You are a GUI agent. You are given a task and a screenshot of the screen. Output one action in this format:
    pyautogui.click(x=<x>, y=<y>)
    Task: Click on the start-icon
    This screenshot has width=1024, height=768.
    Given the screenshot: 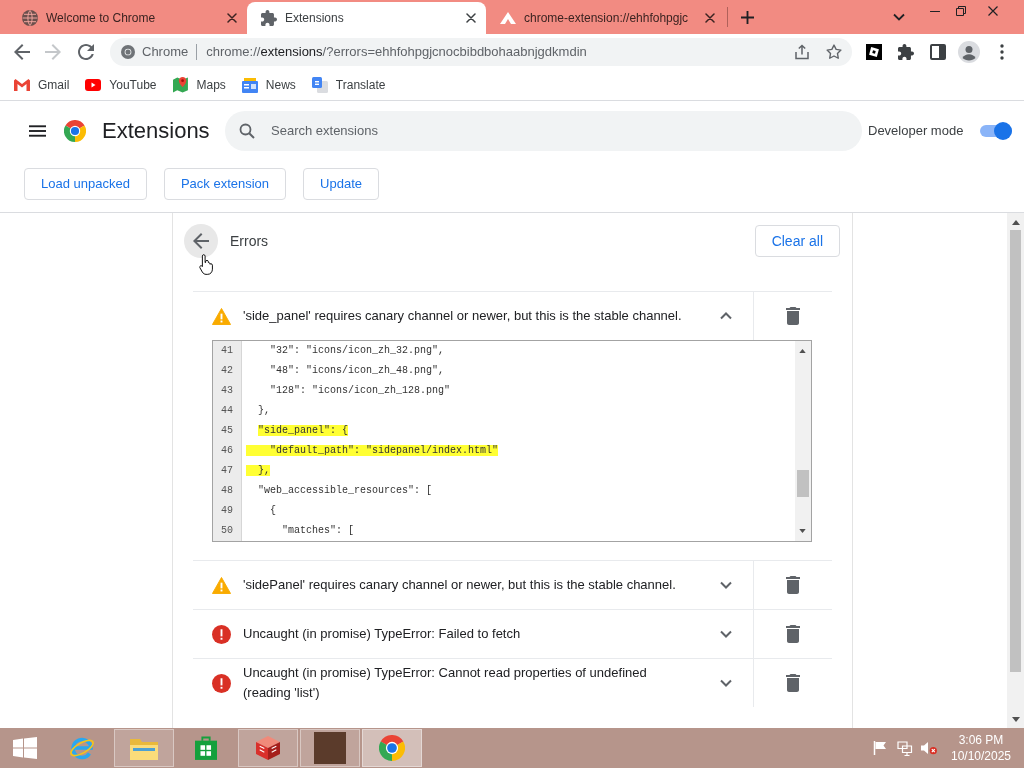 What is the action you would take?
    pyautogui.click(x=25, y=748)
    